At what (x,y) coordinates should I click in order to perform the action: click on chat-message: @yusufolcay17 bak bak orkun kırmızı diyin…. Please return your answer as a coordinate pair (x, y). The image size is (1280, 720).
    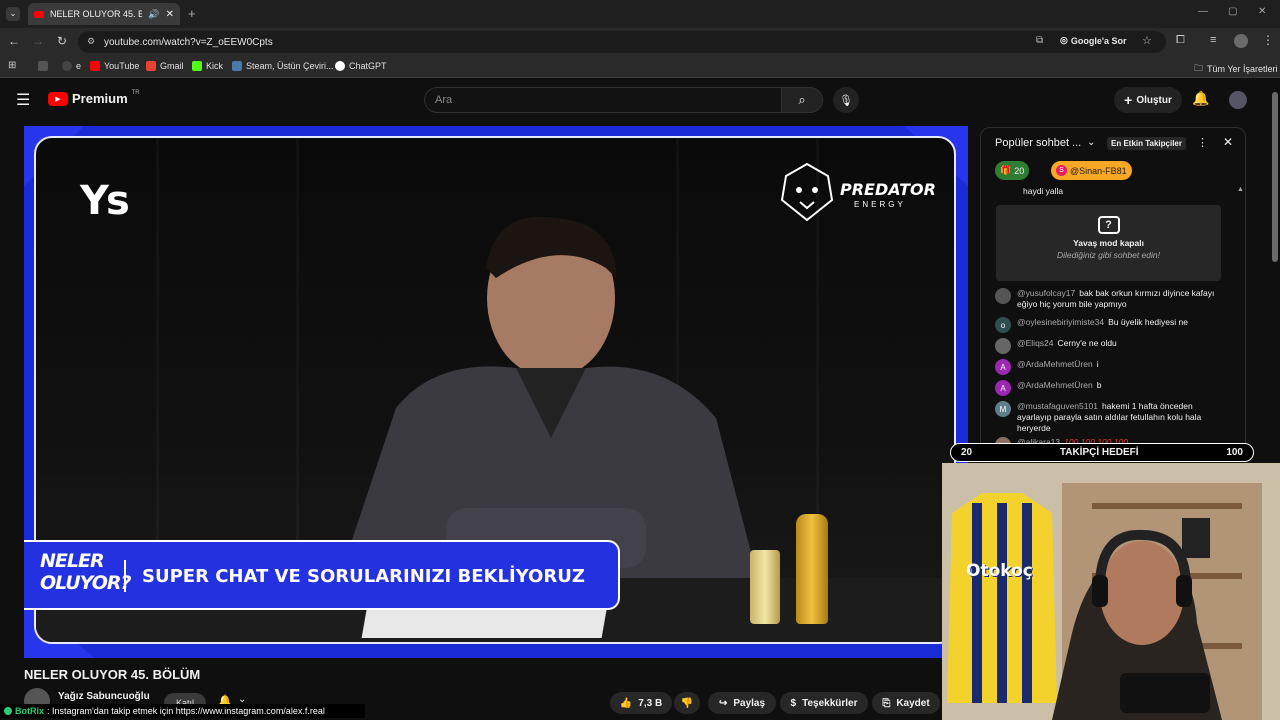
    Looking at the image, I should click on (1109, 299).